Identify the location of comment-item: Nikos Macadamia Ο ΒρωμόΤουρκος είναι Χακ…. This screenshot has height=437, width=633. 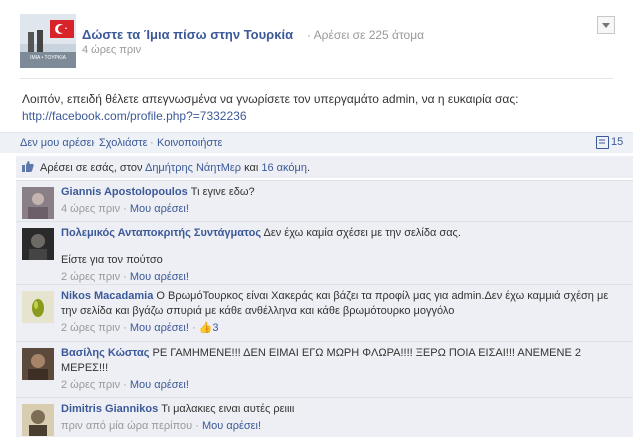
(324, 312).